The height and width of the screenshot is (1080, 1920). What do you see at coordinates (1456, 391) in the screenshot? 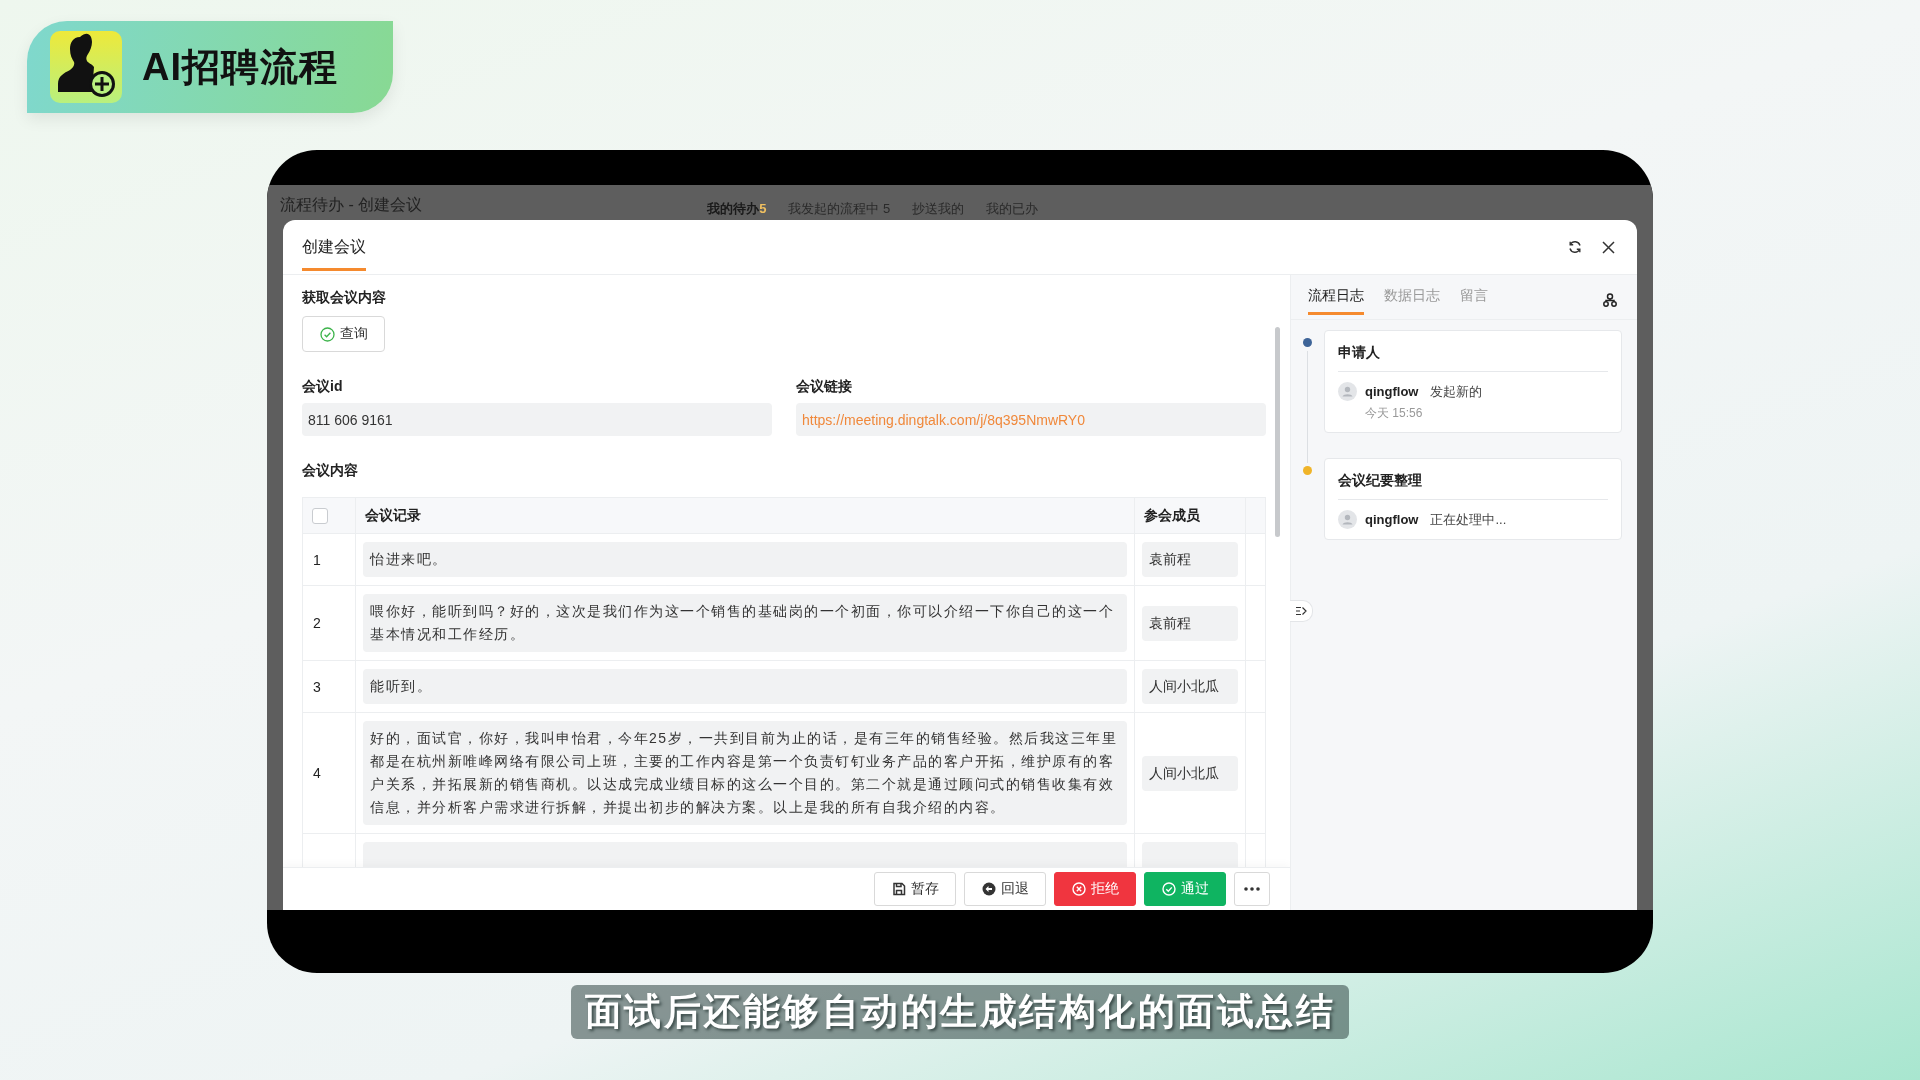
I see `action-text: 发起新的` at bounding box center [1456, 391].